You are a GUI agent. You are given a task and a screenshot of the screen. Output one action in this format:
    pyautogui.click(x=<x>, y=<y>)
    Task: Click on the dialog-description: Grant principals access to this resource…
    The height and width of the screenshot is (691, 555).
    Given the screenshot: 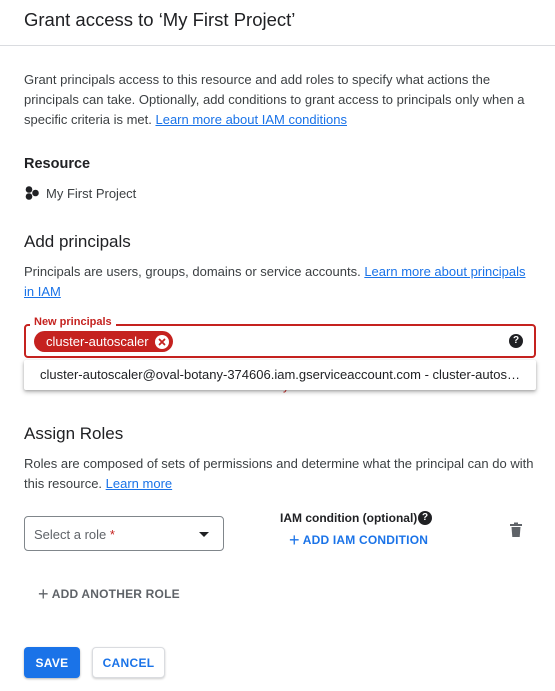 What is the action you would take?
    pyautogui.click(x=279, y=100)
    